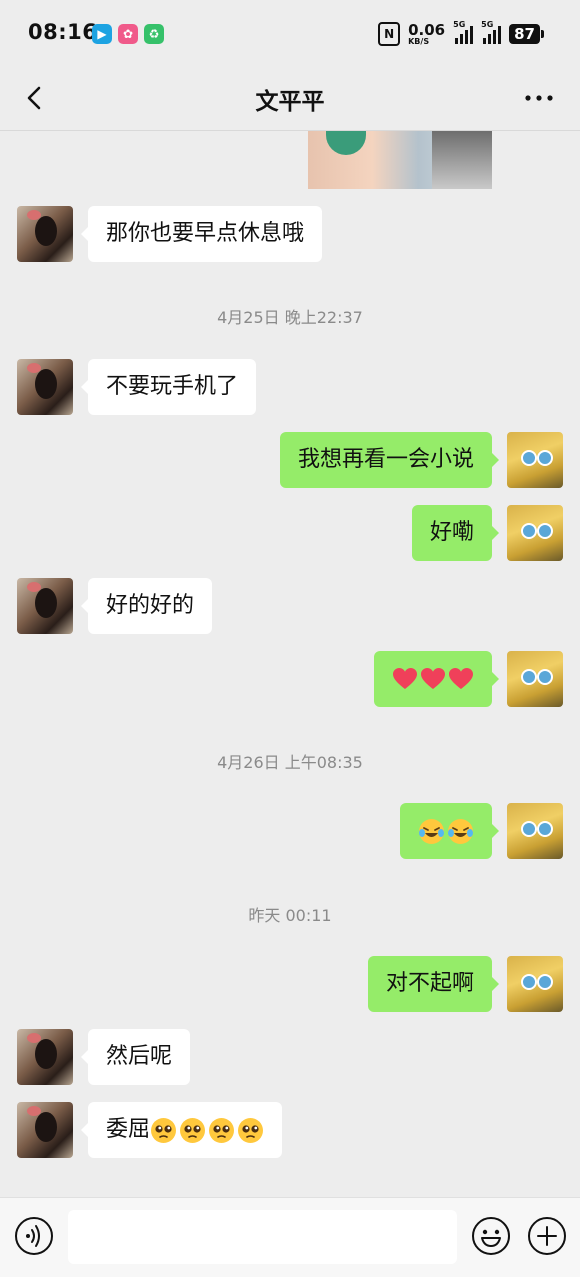 This screenshot has height=1277, width=580. What do you see at coordinates (63, 32) in the screenshot?
I see `status-time: 08:16` at bounding box center [63, 32].